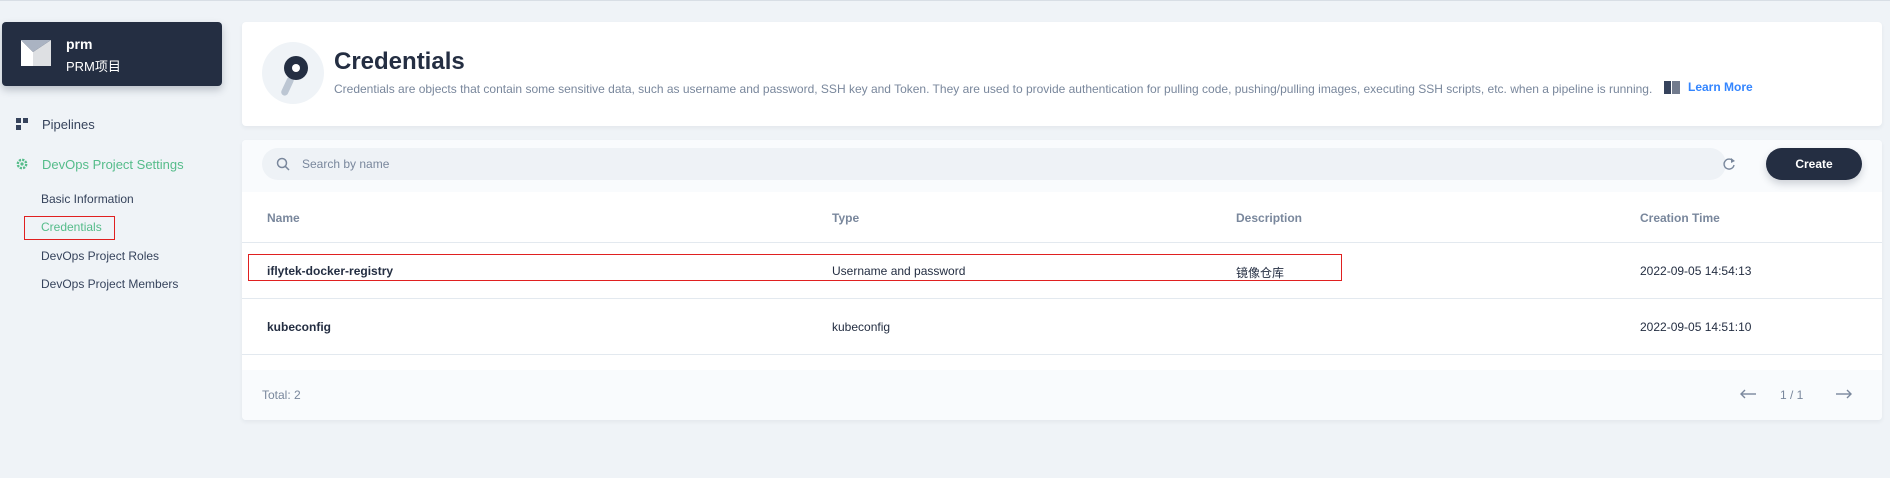 The width and height of the screenshot is (1890, 478). What do you see at coordinates (36, 53) in the screenshot?
I see `project-logo-icon` at bounding box center [36, 53].